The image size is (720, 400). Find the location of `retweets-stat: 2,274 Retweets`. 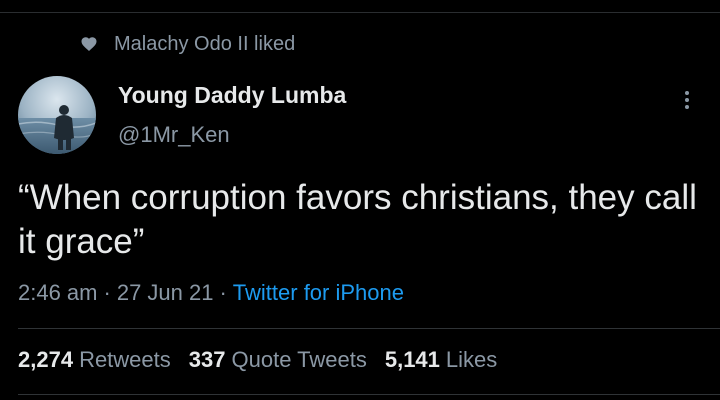

retweets-stat: 2,274 Retweets is located at coordinates (94, 360).